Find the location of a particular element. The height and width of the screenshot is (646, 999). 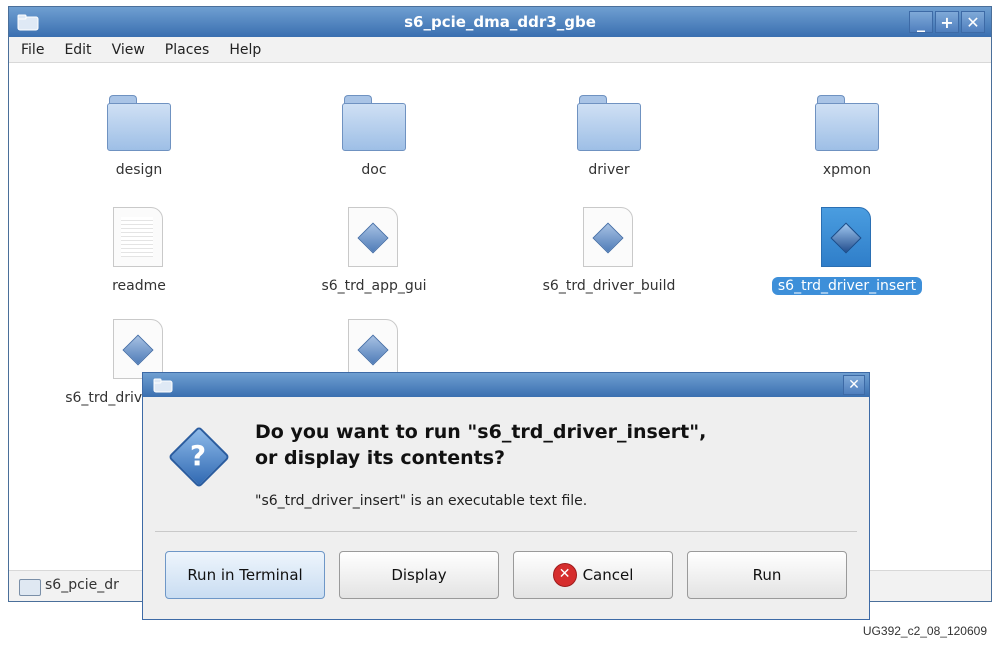

file-label-selected: s6_trd_driver_insert is located at coordinates (847, 286).